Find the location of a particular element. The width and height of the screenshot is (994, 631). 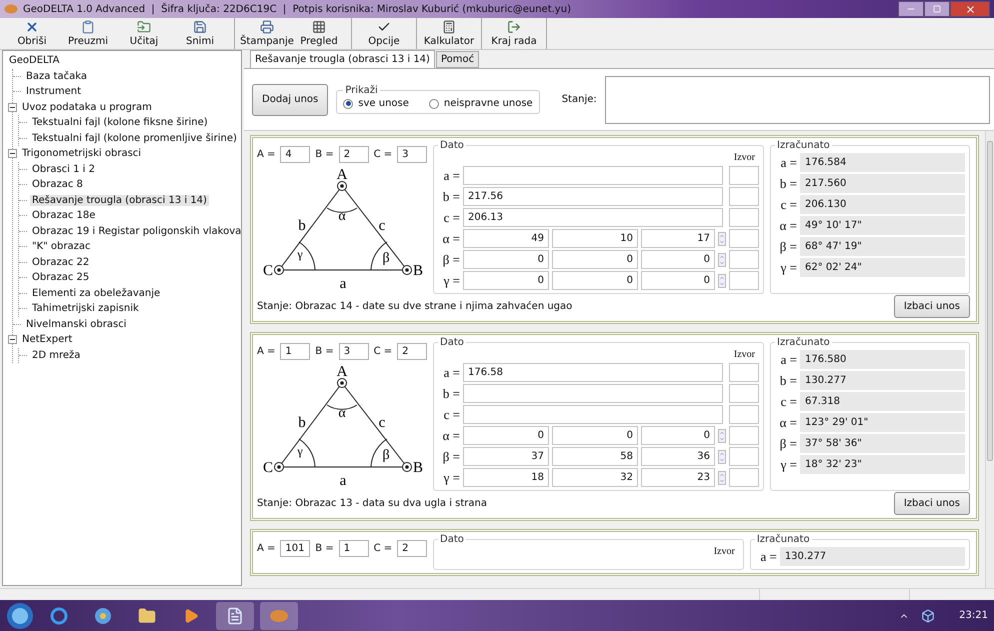

toolbar-button: Obriši is located at coordinates (32, 33).